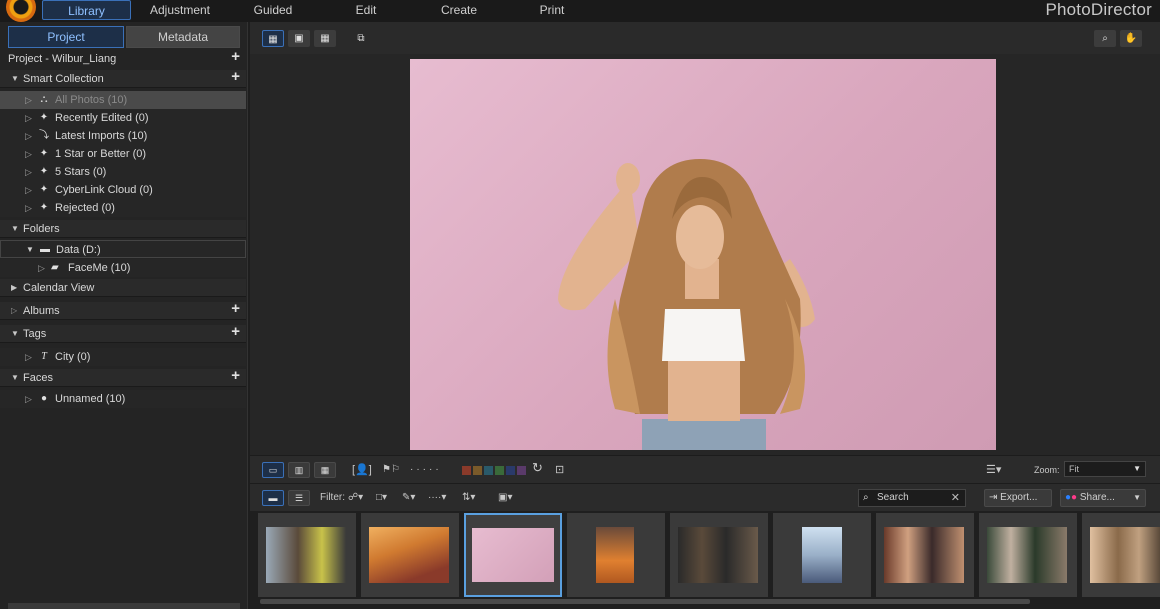 The width and height of the screenshot is (1160, 609). I want to click on zoom-tool-icon: ⌕, so click(1105, 38).